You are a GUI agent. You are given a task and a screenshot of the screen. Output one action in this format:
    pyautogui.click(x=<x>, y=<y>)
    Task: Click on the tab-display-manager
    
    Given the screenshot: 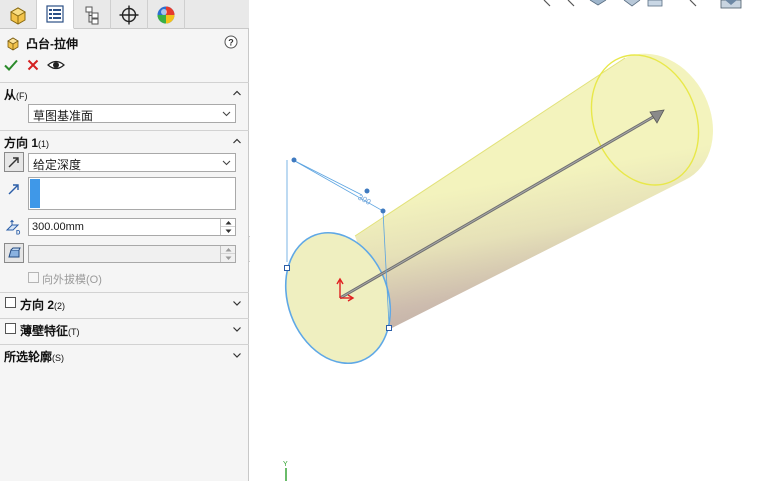 What is the action you would take?
    pyautogui.click(x=166, y=14)
    